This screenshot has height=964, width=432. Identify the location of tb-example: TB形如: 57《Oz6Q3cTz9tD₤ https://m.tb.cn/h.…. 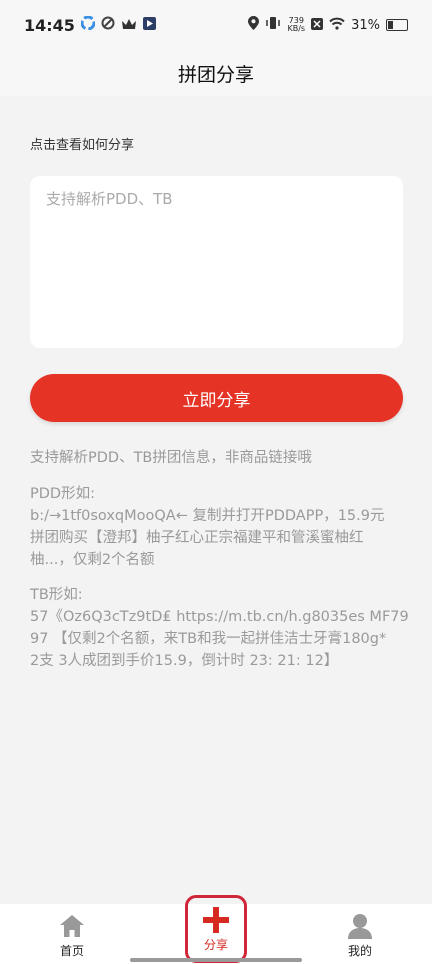
(219, 628).